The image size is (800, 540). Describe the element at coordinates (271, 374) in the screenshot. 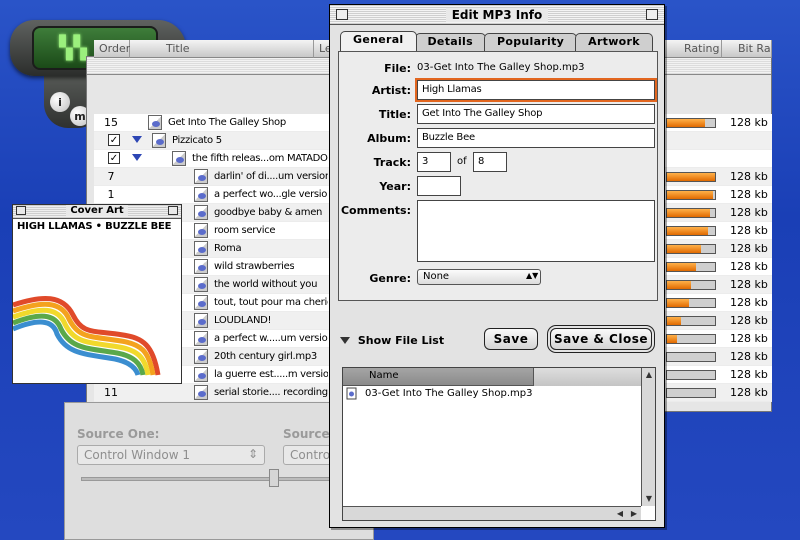

I see `track-title: la guerre est.....m version` at that location.